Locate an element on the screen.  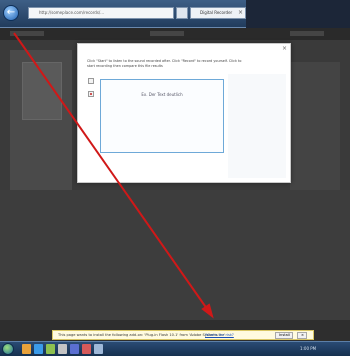
close-icon: × is located at coordinates (284, 48).